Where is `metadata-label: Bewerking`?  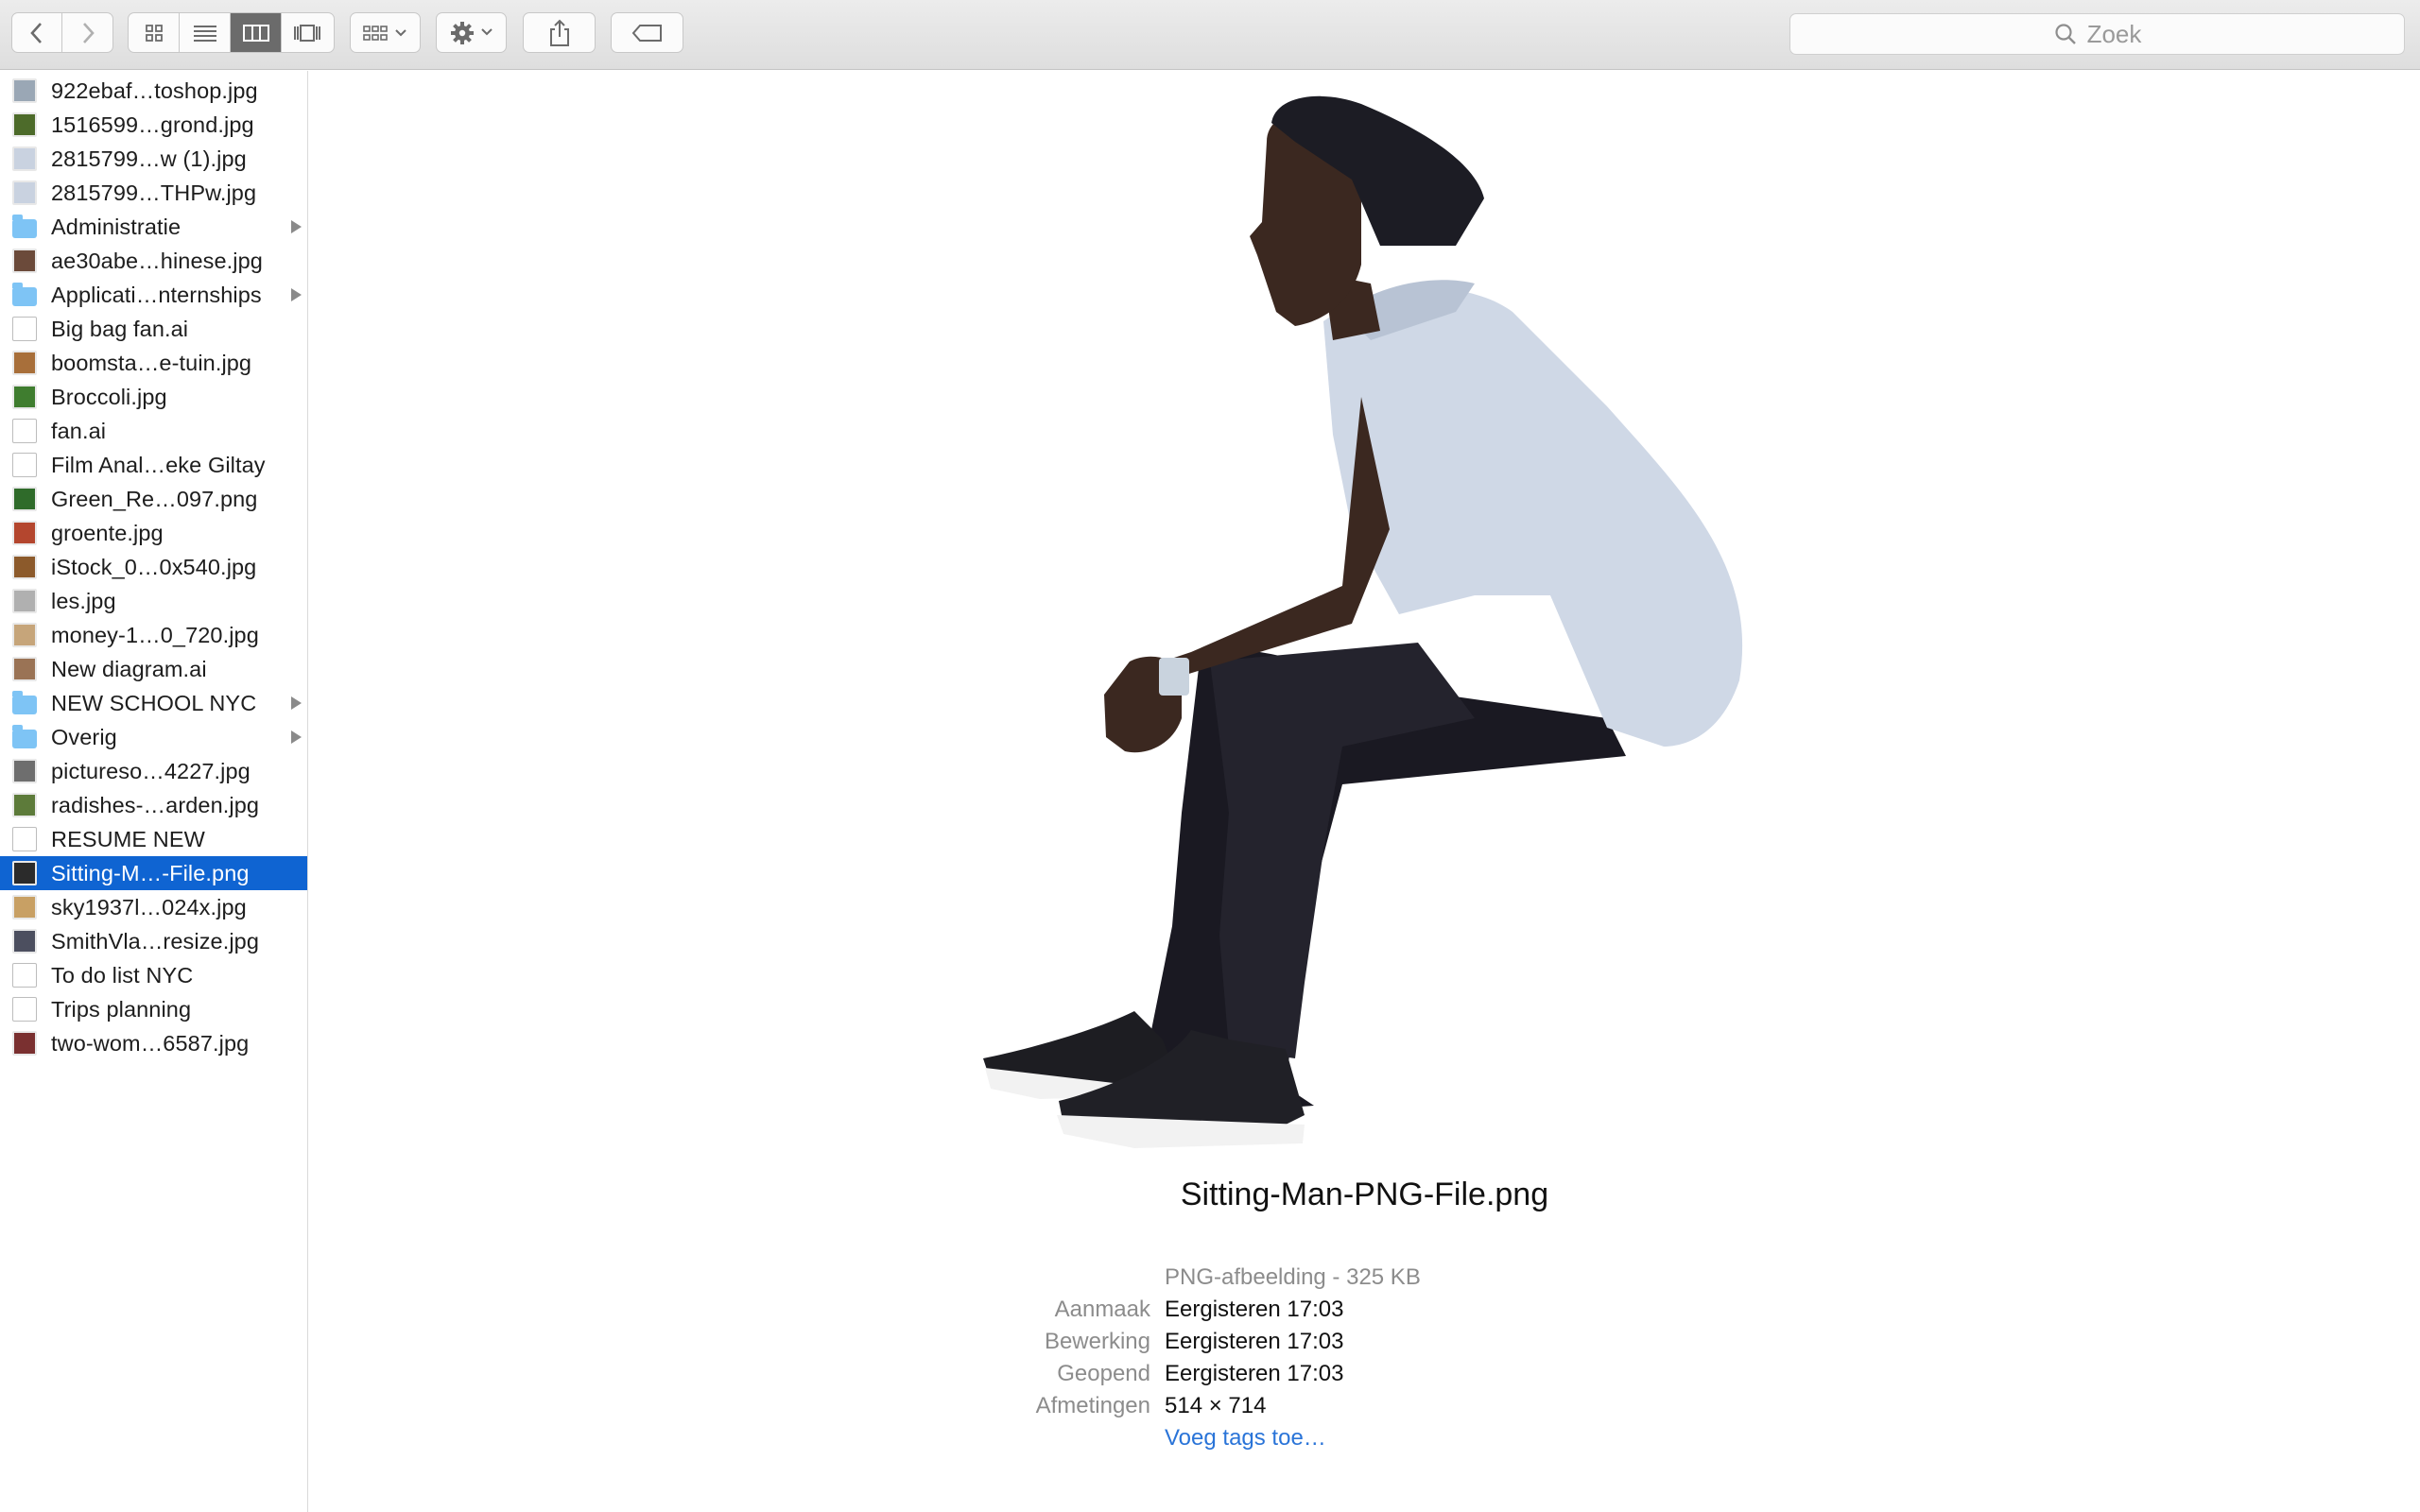 metadata-label: Bewerking is located at coordinates (1097, 1341).